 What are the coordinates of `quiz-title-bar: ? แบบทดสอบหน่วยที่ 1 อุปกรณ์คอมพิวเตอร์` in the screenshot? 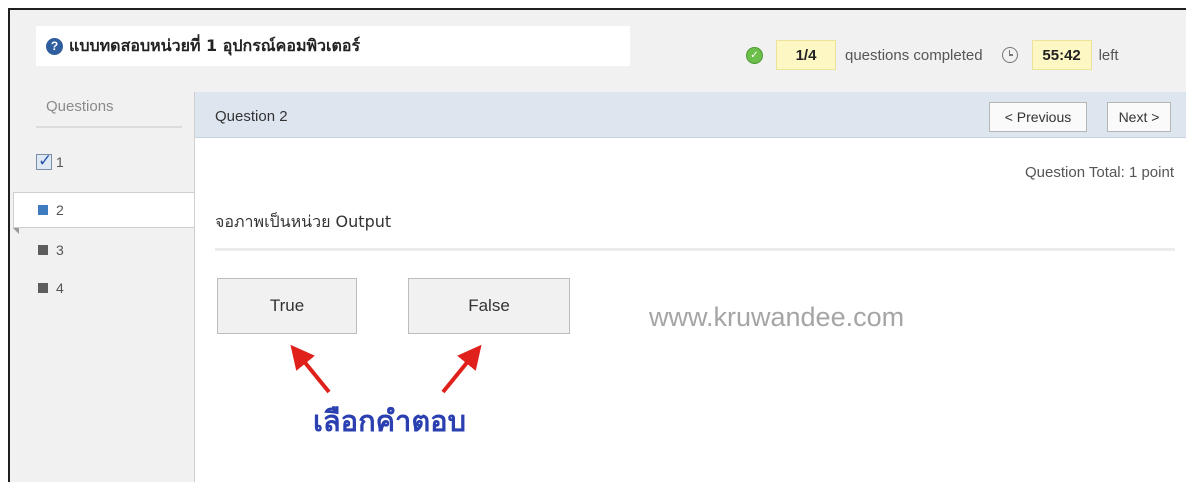 It's located at (333, 46).